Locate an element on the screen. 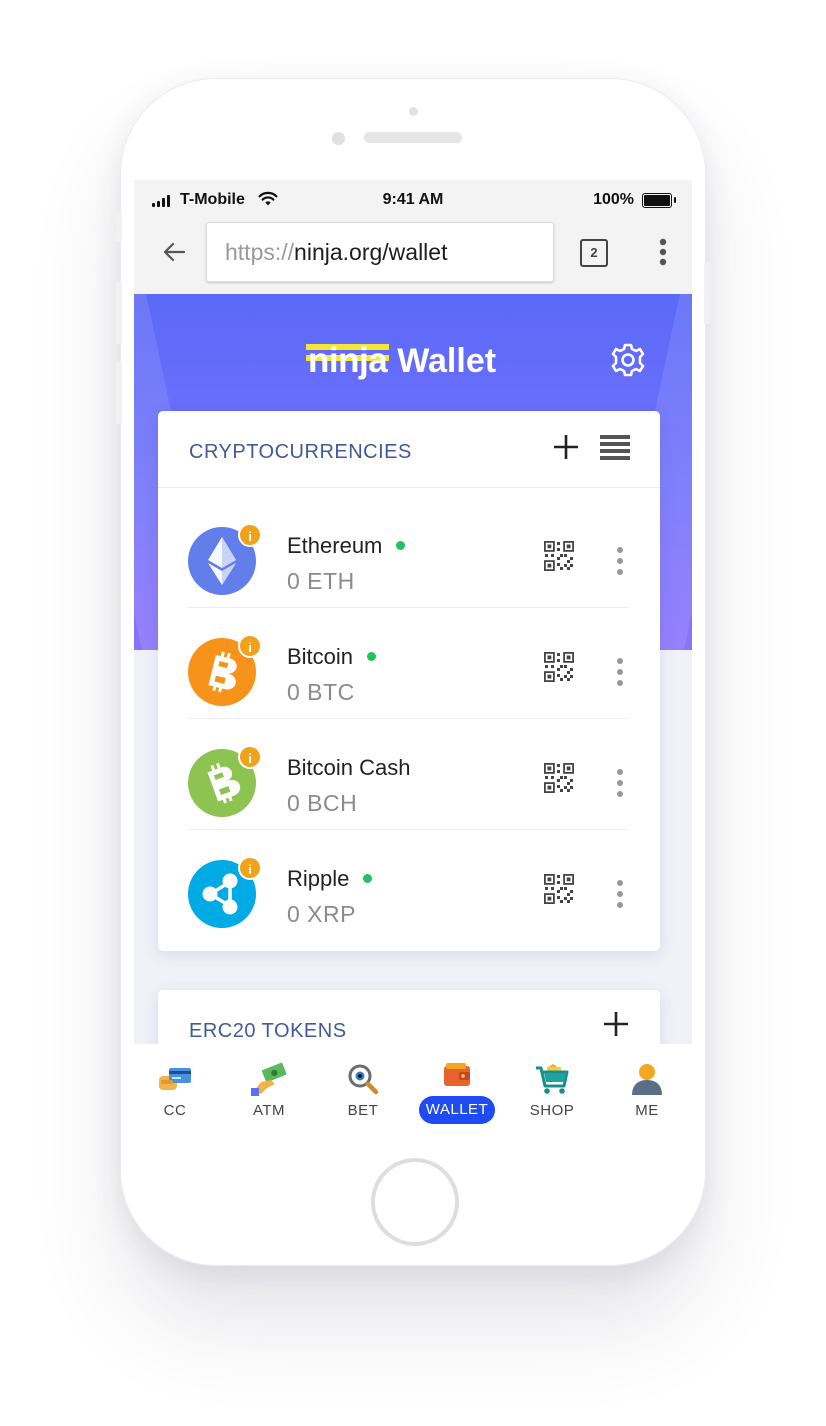  erc20-tokens-title: ERC20 TOKENS is located at coordinates (268, 1031).